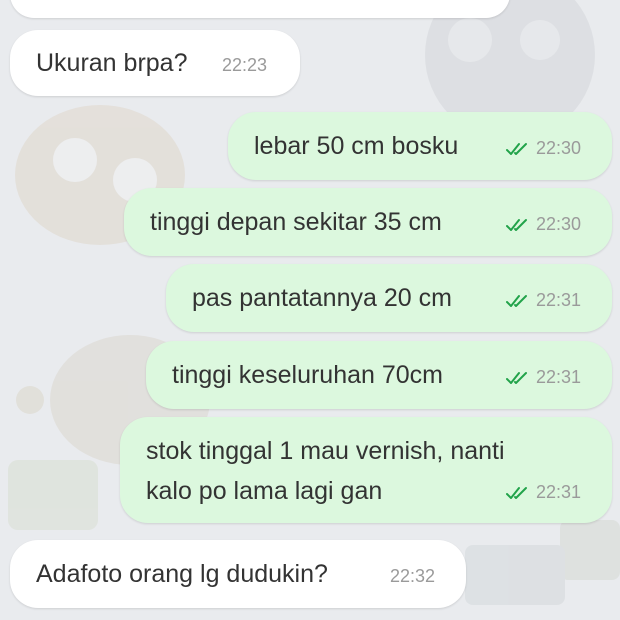 This screenshot has width=620, height=620. I want to click on message-text: tinggi depan sekitar 35 cm, so click(296, 222).